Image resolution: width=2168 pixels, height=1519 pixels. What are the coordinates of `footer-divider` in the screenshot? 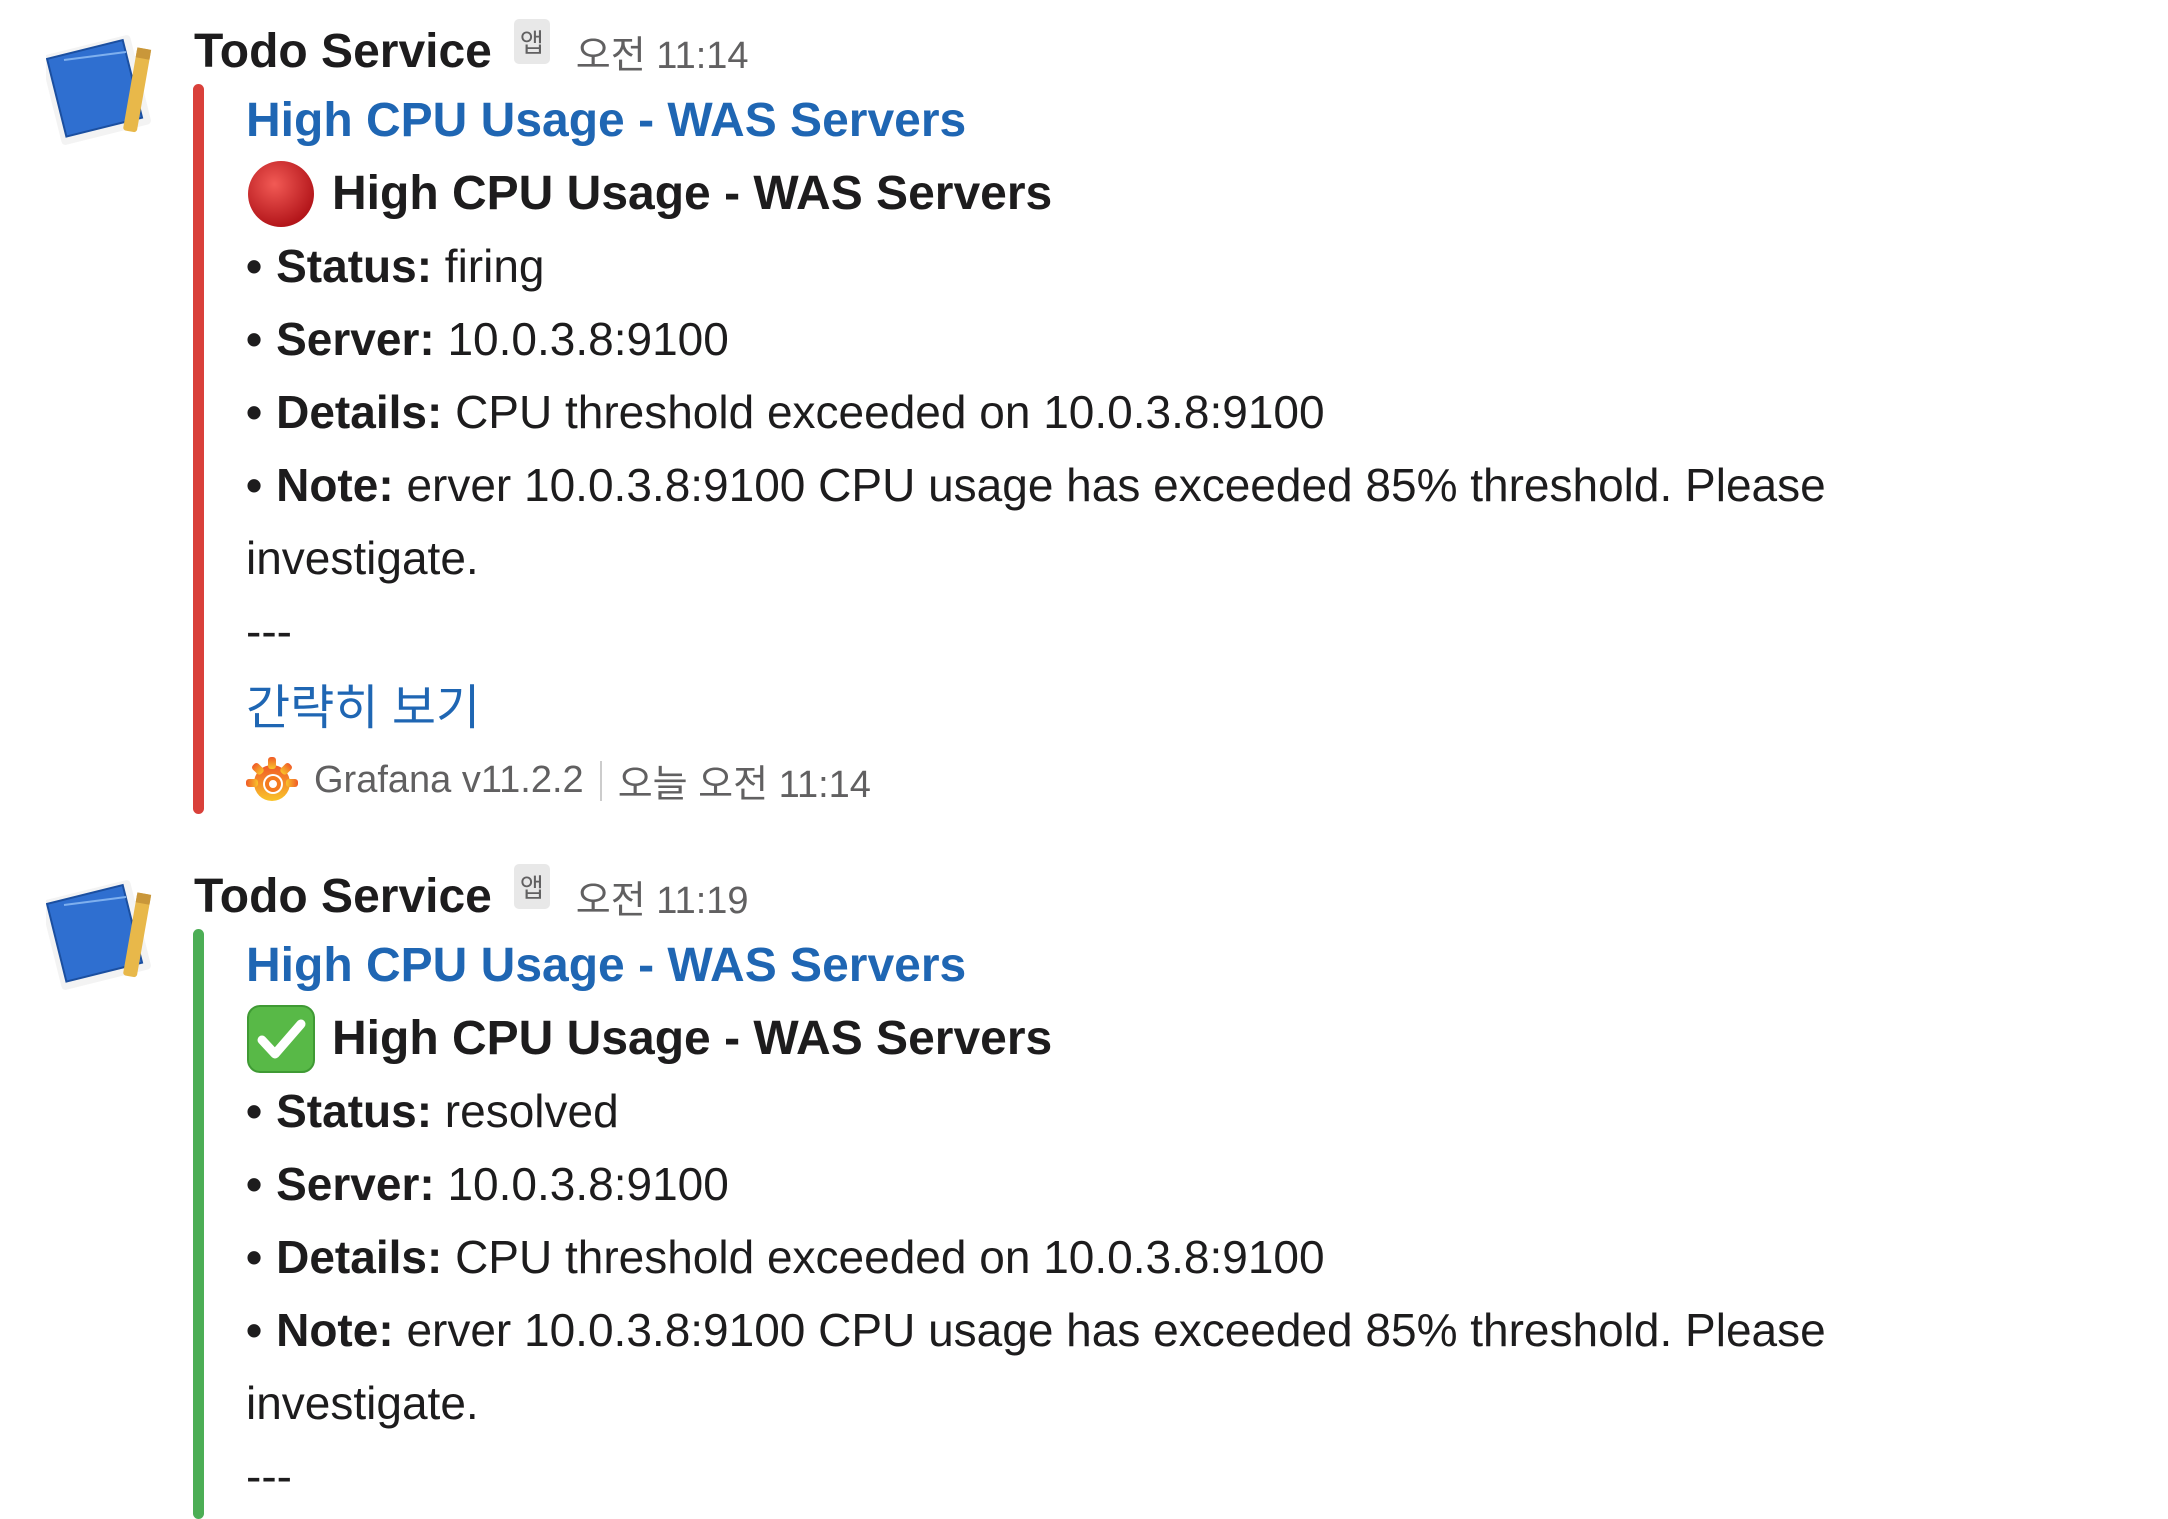 It's located at (600, 780).